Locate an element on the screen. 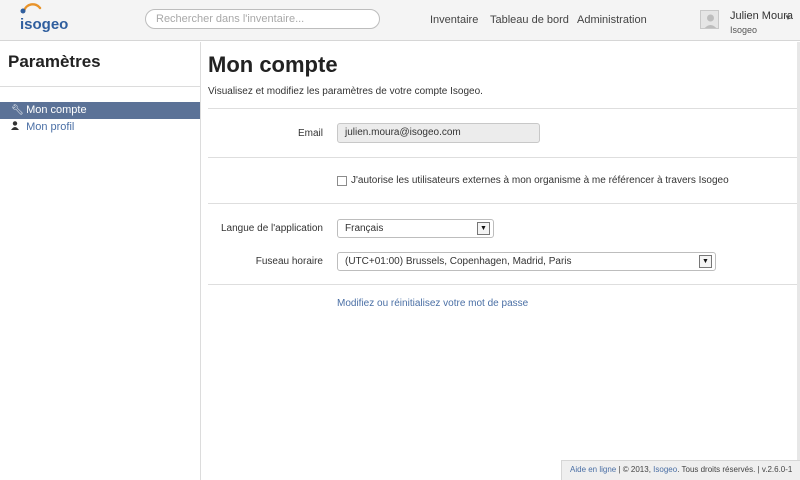 Image resolution: width=800 pixels, height=480 pixels. sidebar-divider is located at coordinates (100, 86).